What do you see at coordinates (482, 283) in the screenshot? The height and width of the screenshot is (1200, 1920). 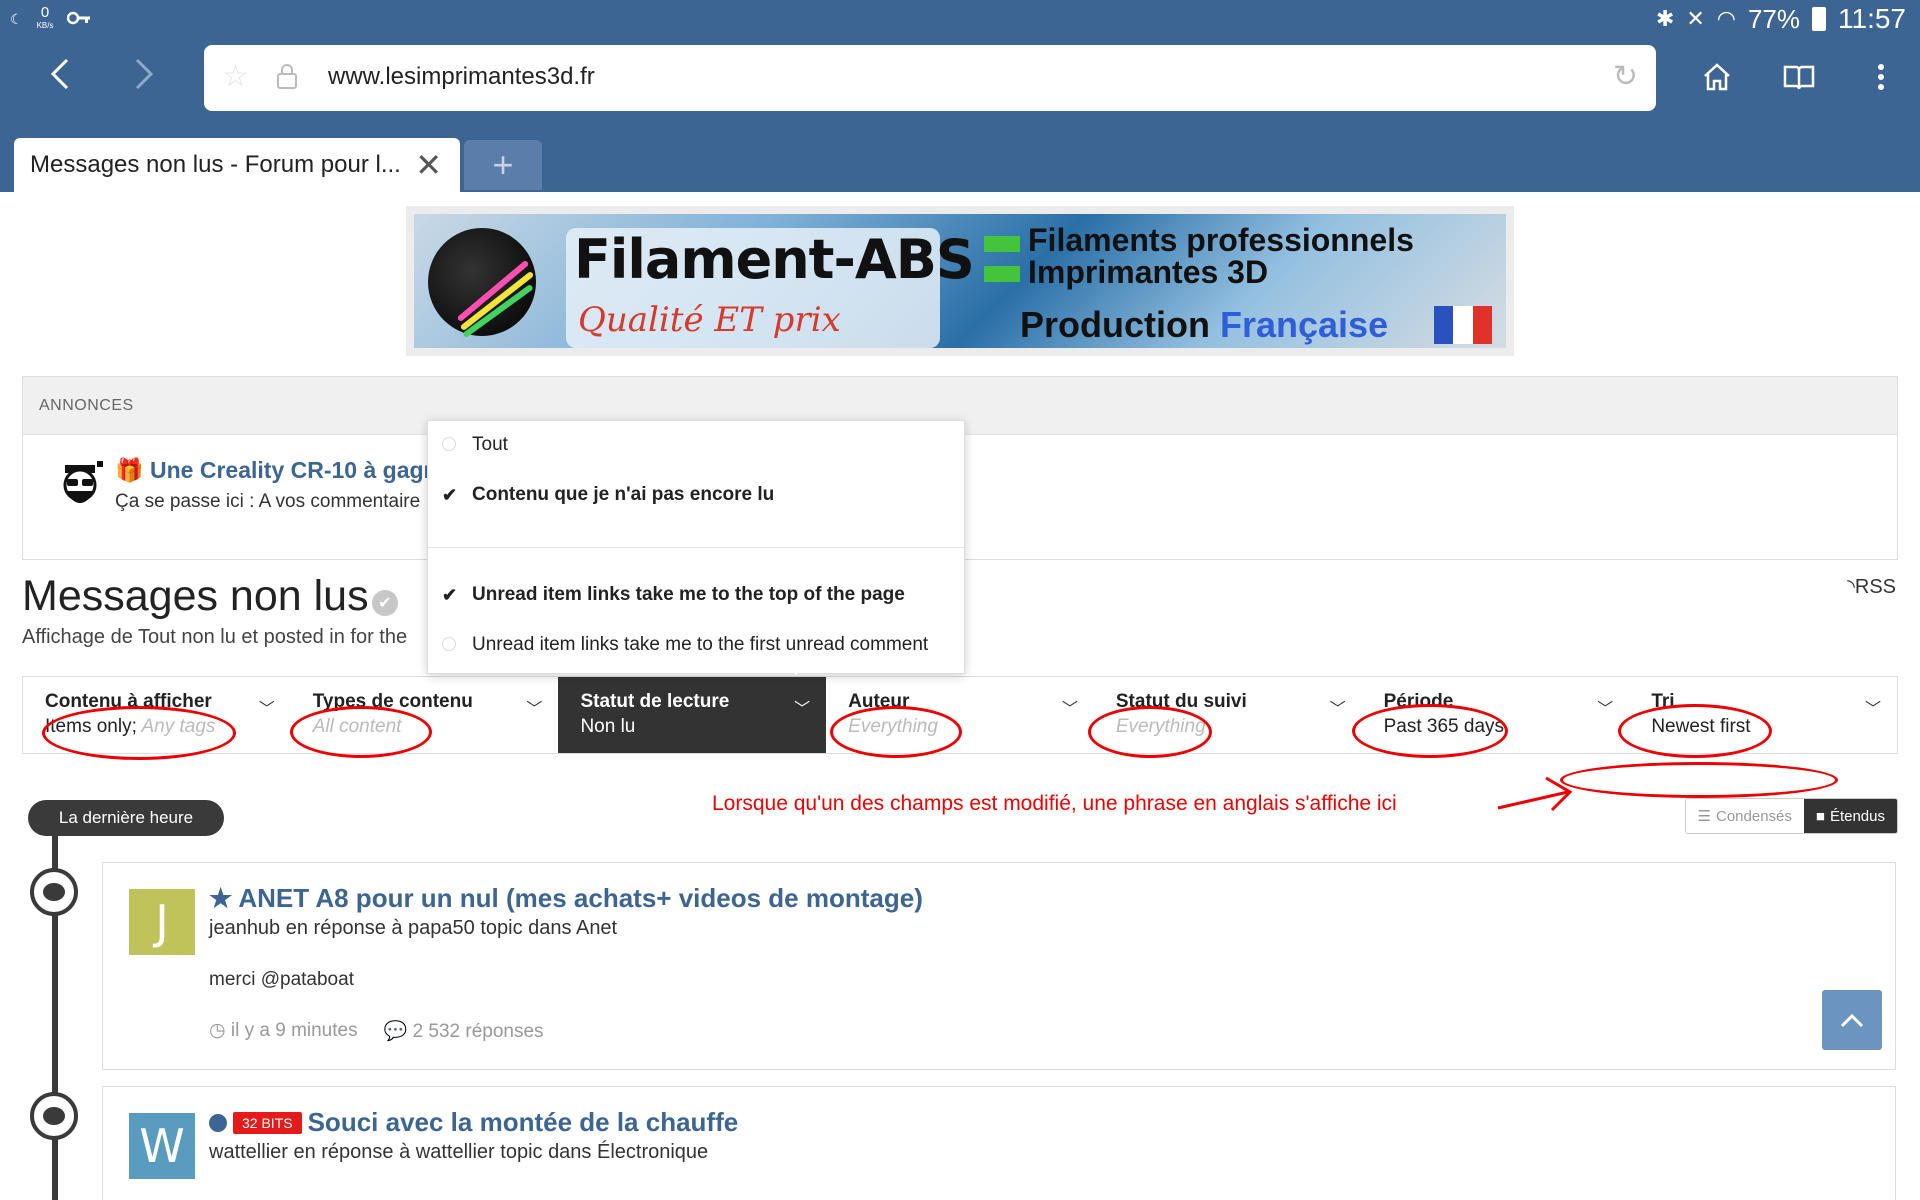 I see `banner-logo-icon` at bounding box center [482, 283].